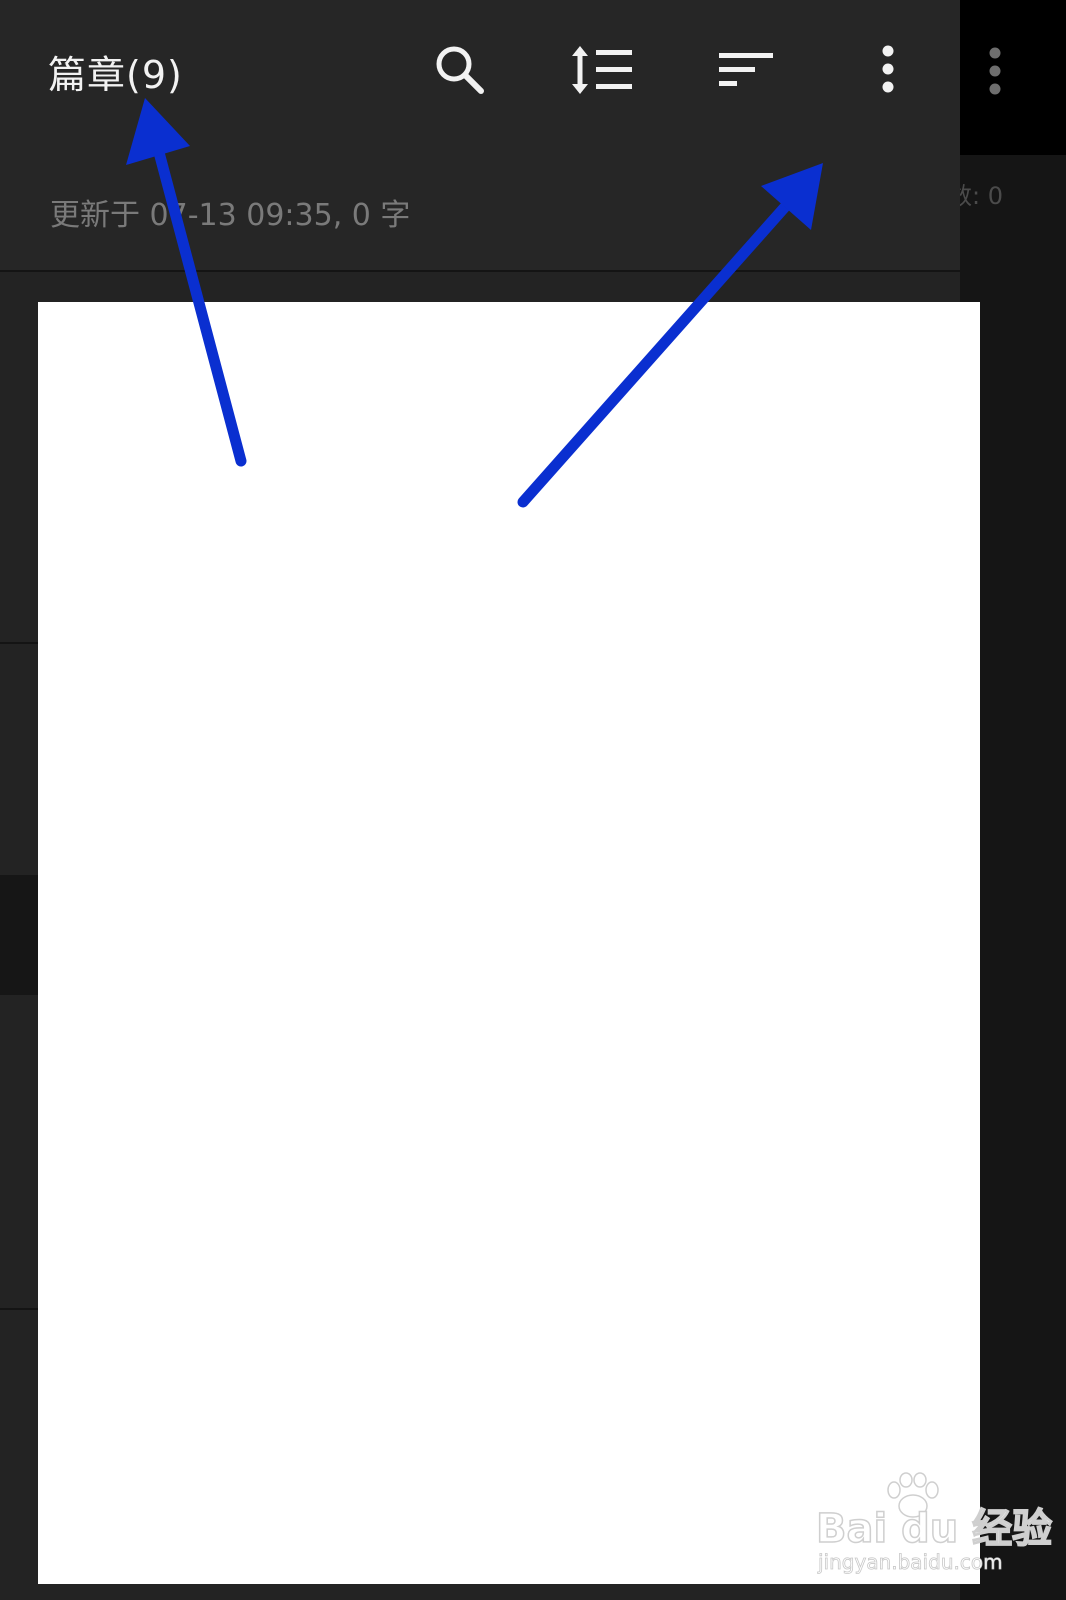 Image resolution: width=1066 pixels, height=1600 pixels. Describe the element at coordinates (910, 1562) in the screenshot. I see `watermark-url: jingyan.baidu.com` at that location.